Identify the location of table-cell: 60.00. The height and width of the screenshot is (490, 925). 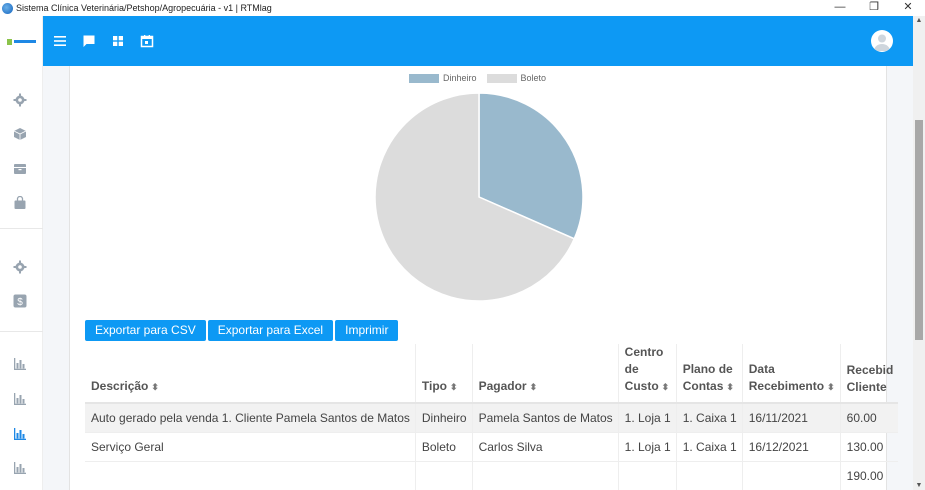
(869, 417).